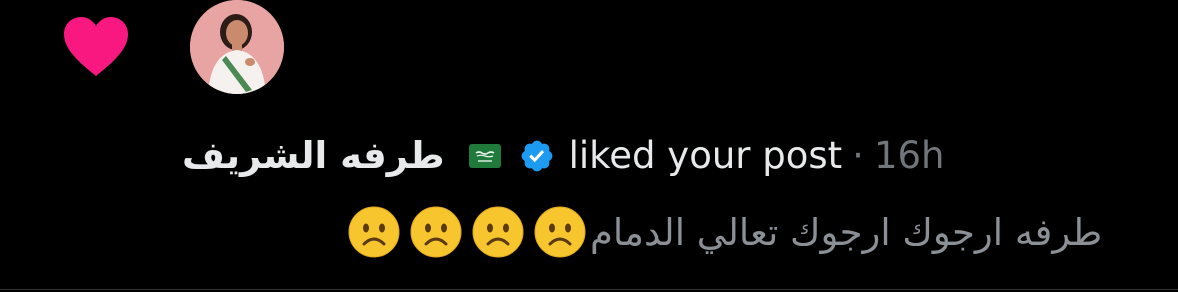  Describe the element at coordinates (484, 156) in the screenshot. I see `saudi-flag-icon` at that location.